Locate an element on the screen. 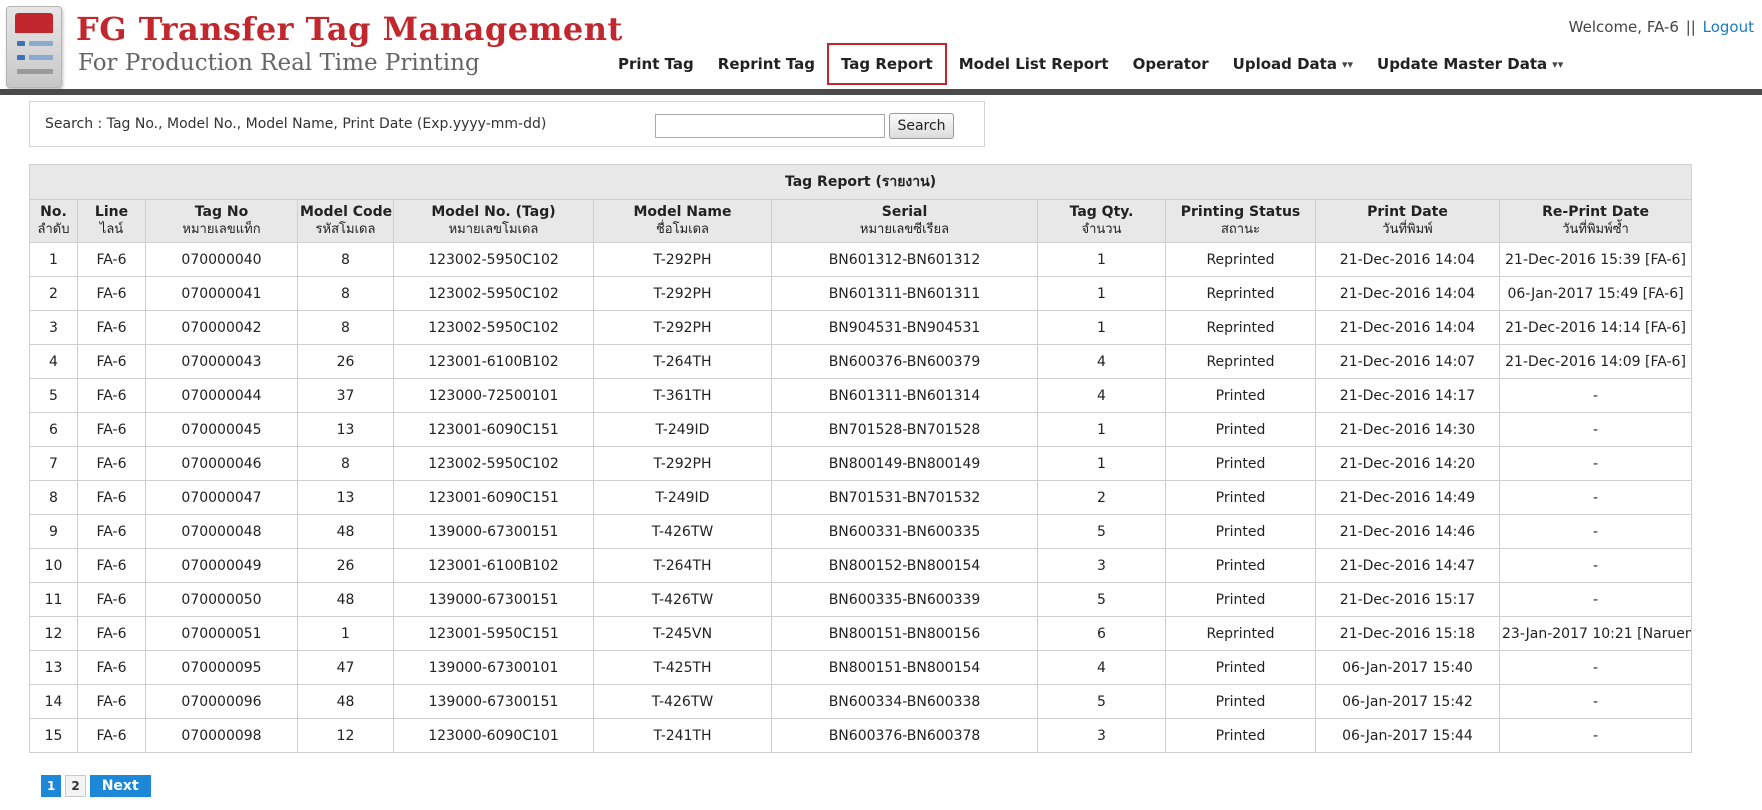 This screenshot has height=810, width=1762. nav-label: Update Master Data is located at coordinates (1462, 64).